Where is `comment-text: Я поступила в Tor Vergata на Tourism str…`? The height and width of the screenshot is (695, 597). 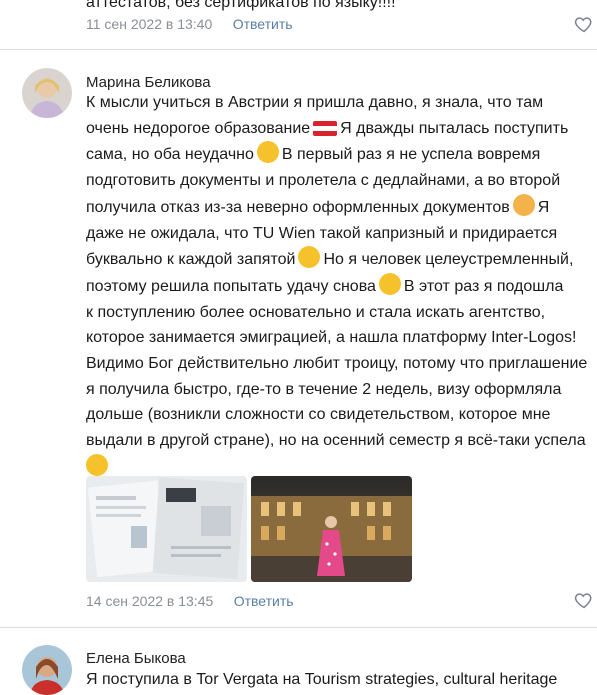 comment-text: Я поступила в Tor Vergata на Tourism str… is located at coordinates (322, 679).